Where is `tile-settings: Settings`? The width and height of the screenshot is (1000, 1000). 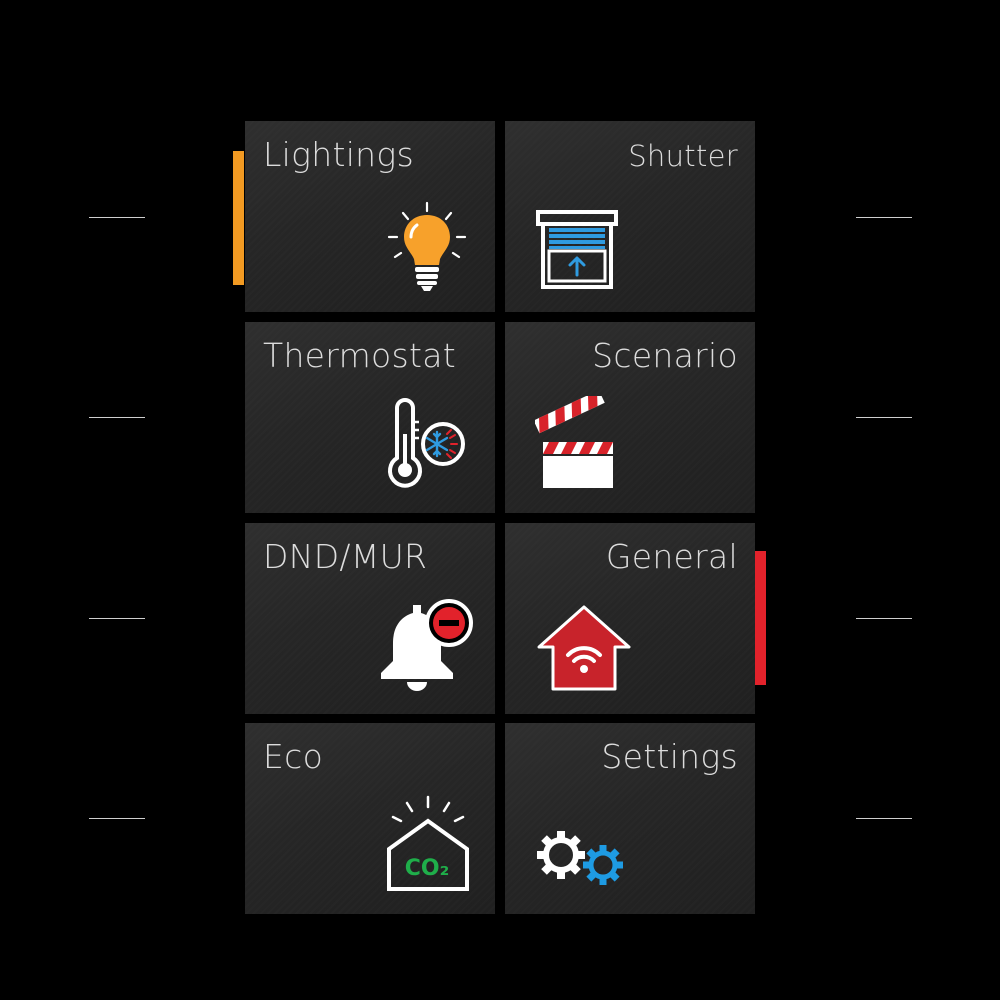
tile-settings: Settings is located at coordinates (630, 818).